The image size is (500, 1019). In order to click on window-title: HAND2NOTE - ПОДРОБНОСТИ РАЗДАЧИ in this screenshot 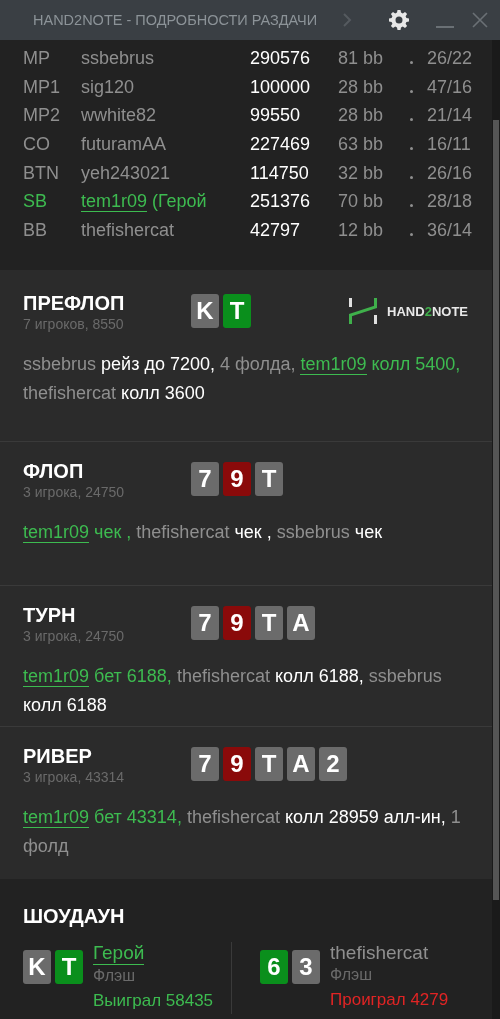, I will do `click(175, 20)`.